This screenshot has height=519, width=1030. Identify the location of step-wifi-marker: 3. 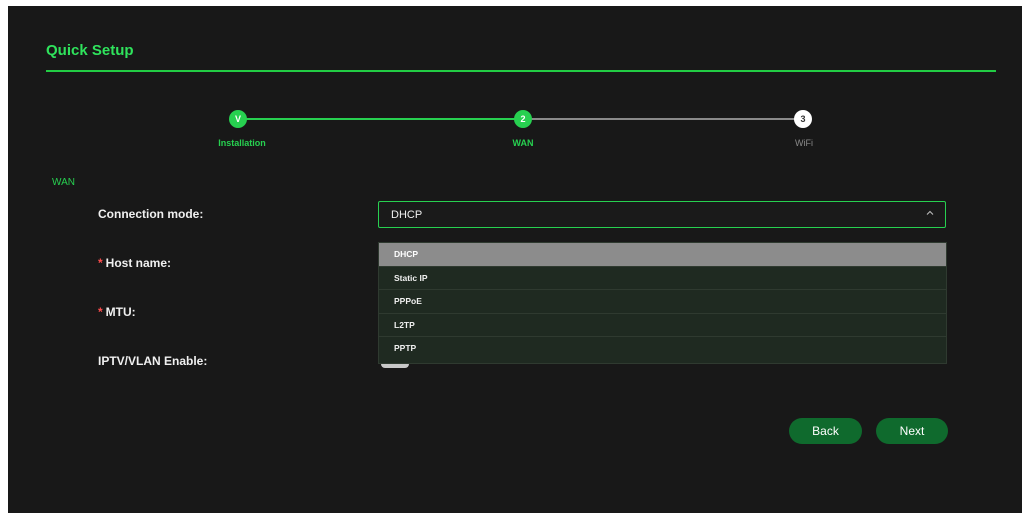
(803, 119).